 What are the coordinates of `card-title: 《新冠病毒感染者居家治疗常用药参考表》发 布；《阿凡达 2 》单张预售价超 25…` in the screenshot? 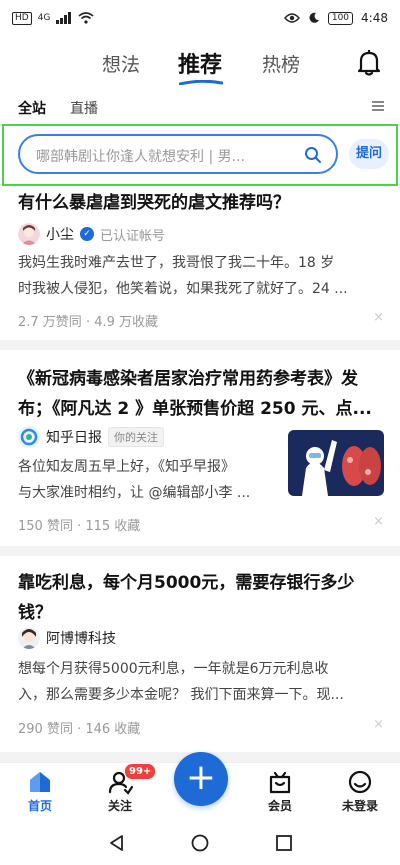 It's located at (202, 394).